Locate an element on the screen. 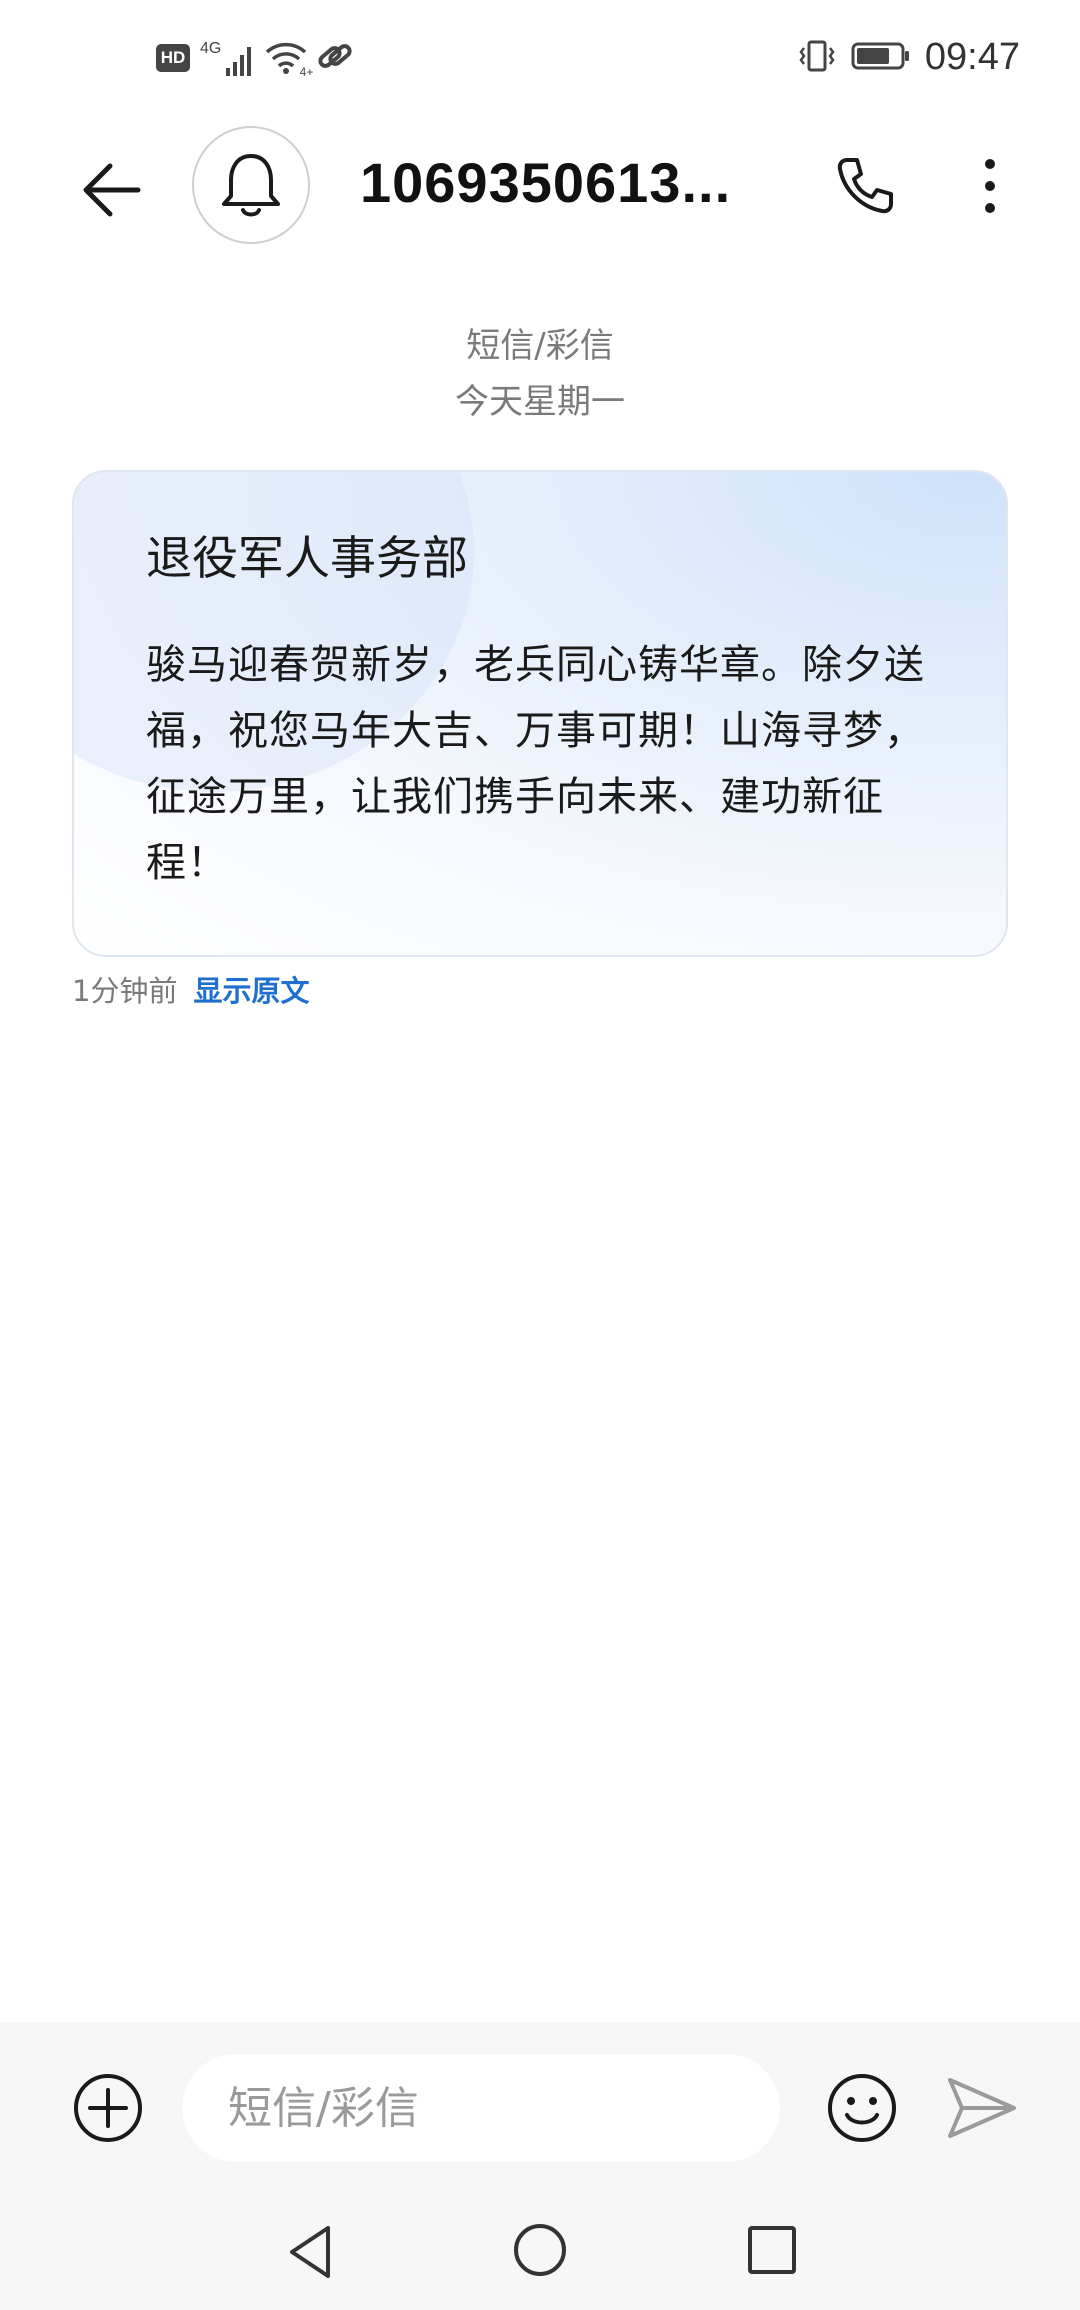 This screenshot has width=1080, height=2310. more-vertical-icon is located at coordinates (990, 186).